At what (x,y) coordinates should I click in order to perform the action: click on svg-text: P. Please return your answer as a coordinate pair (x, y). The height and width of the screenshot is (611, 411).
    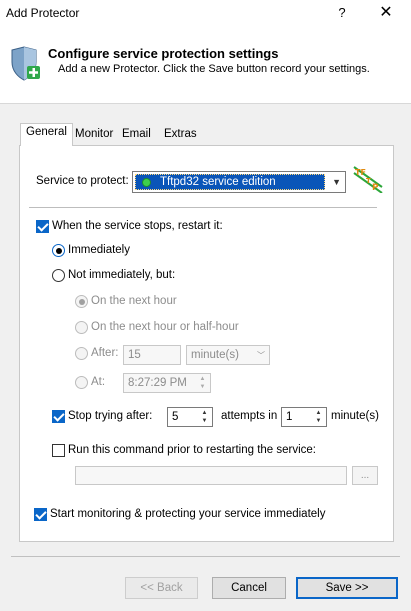
    Looking at the image, I should click on (375, 188).